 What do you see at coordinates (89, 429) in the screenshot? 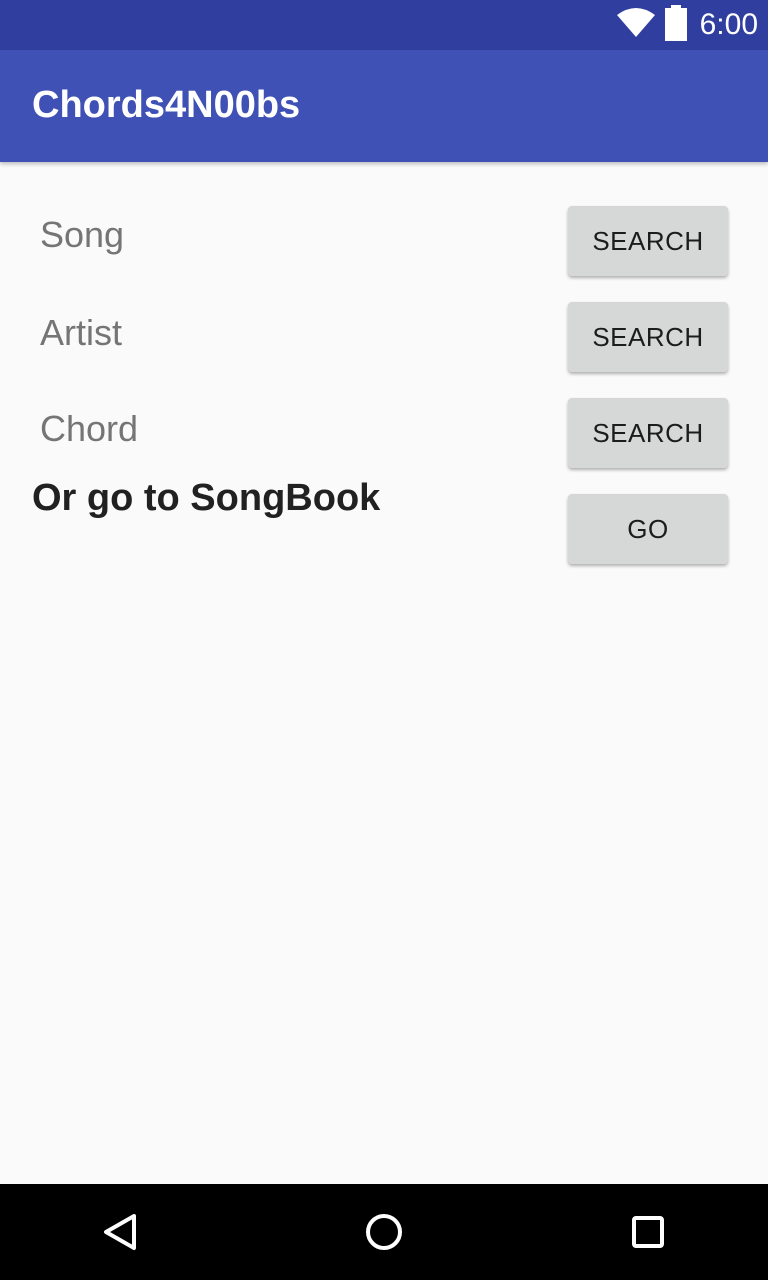
I see `chord-input: Chord` at bounding box center [89, 429].